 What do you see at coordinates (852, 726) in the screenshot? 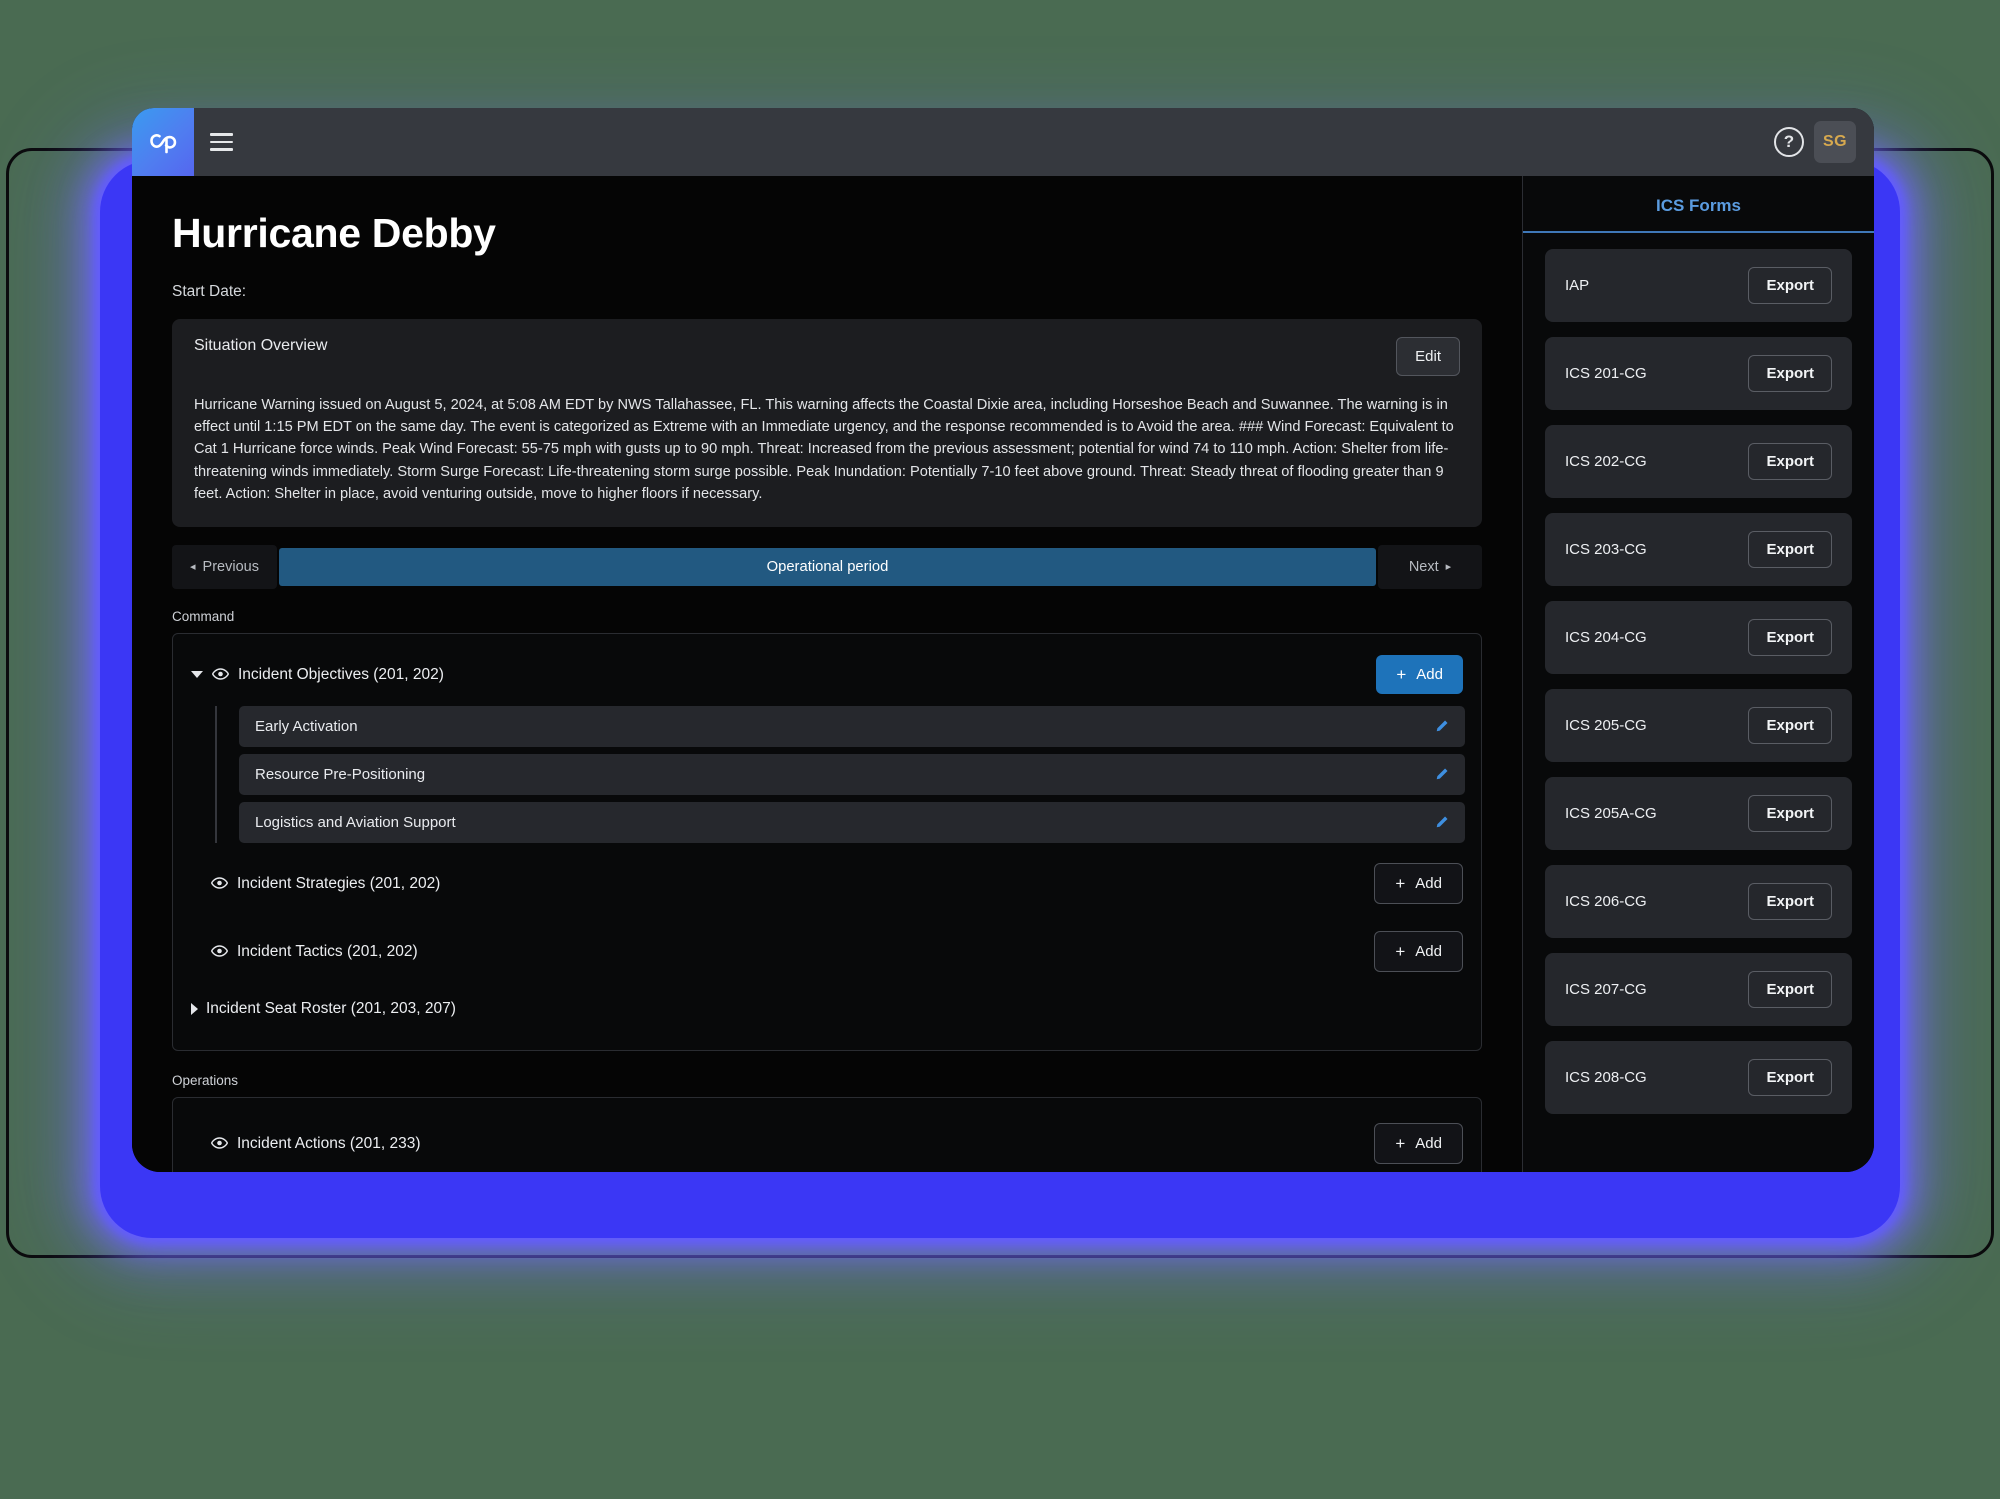
I see `list-item: Early Activation` at bounding box center [852, 726].